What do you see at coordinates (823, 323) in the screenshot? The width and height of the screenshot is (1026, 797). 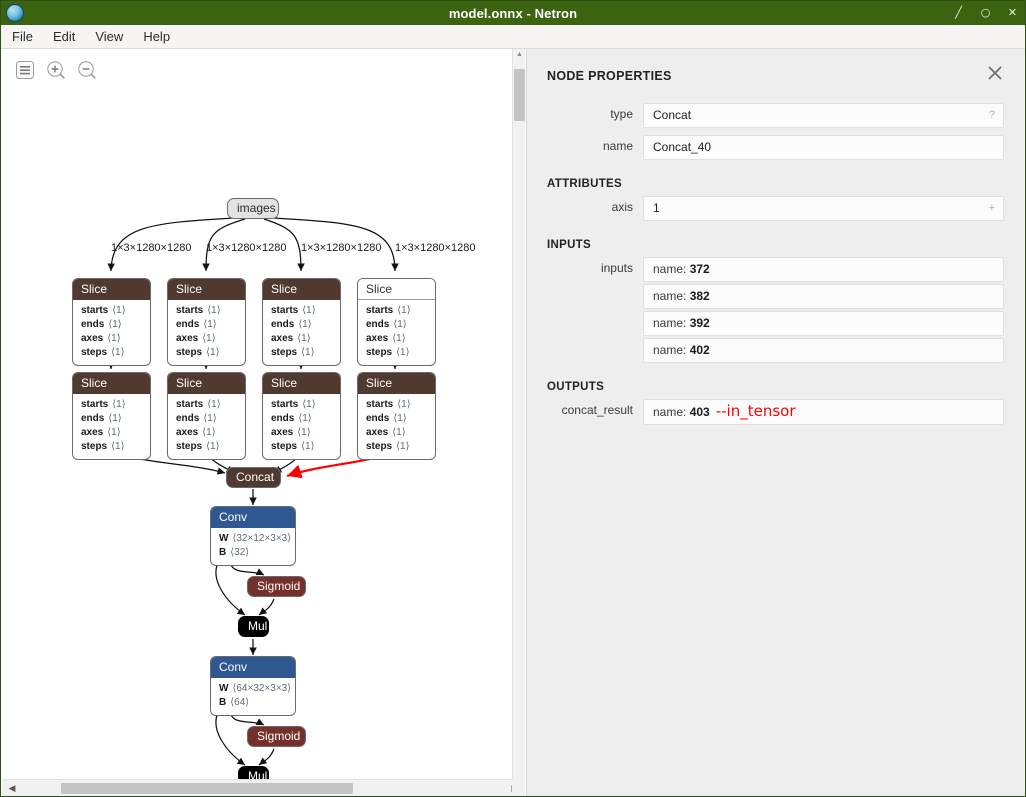 I see `input-item: name: 392` at bounding box center [823, 323].